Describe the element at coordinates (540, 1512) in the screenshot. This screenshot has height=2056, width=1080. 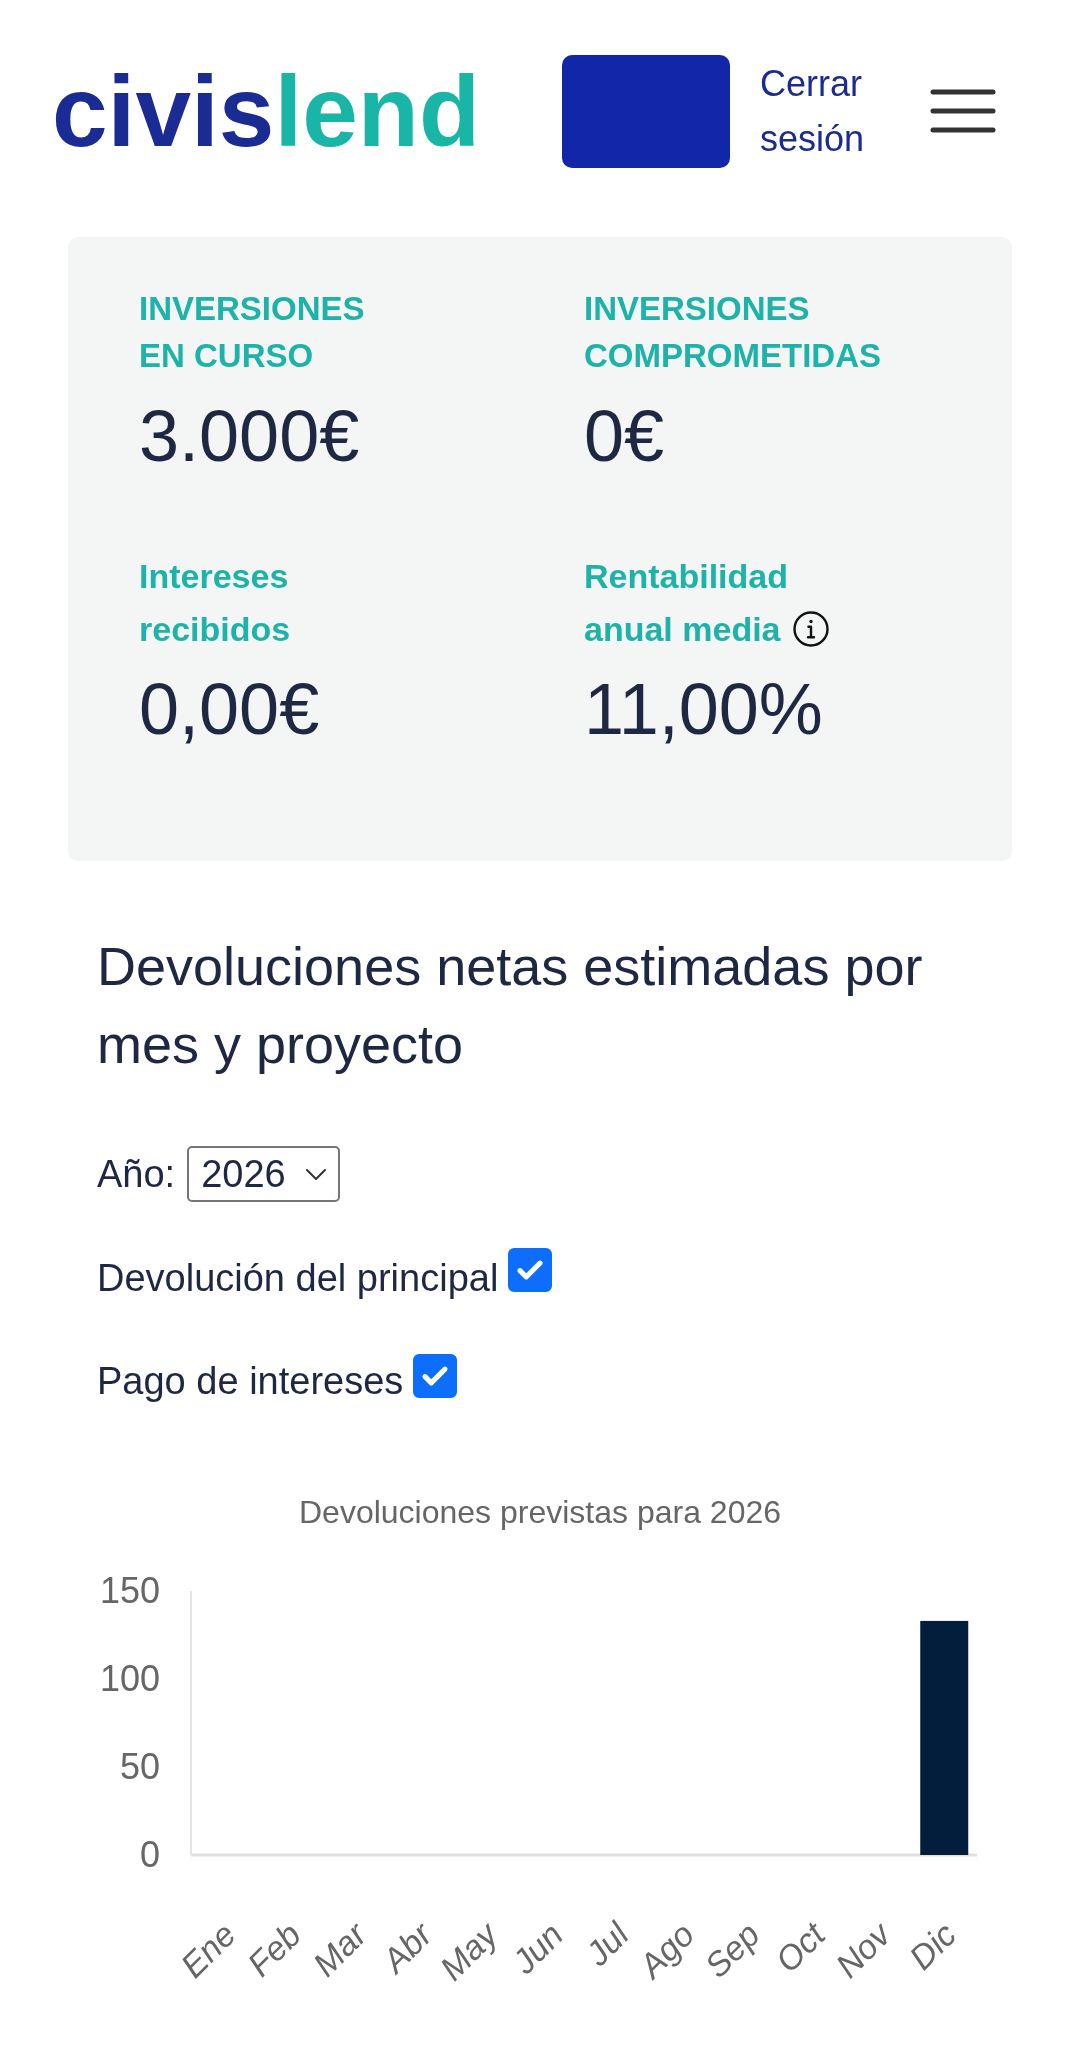
I see `chart-title: Devoluciones previstas para 2026` at that location.